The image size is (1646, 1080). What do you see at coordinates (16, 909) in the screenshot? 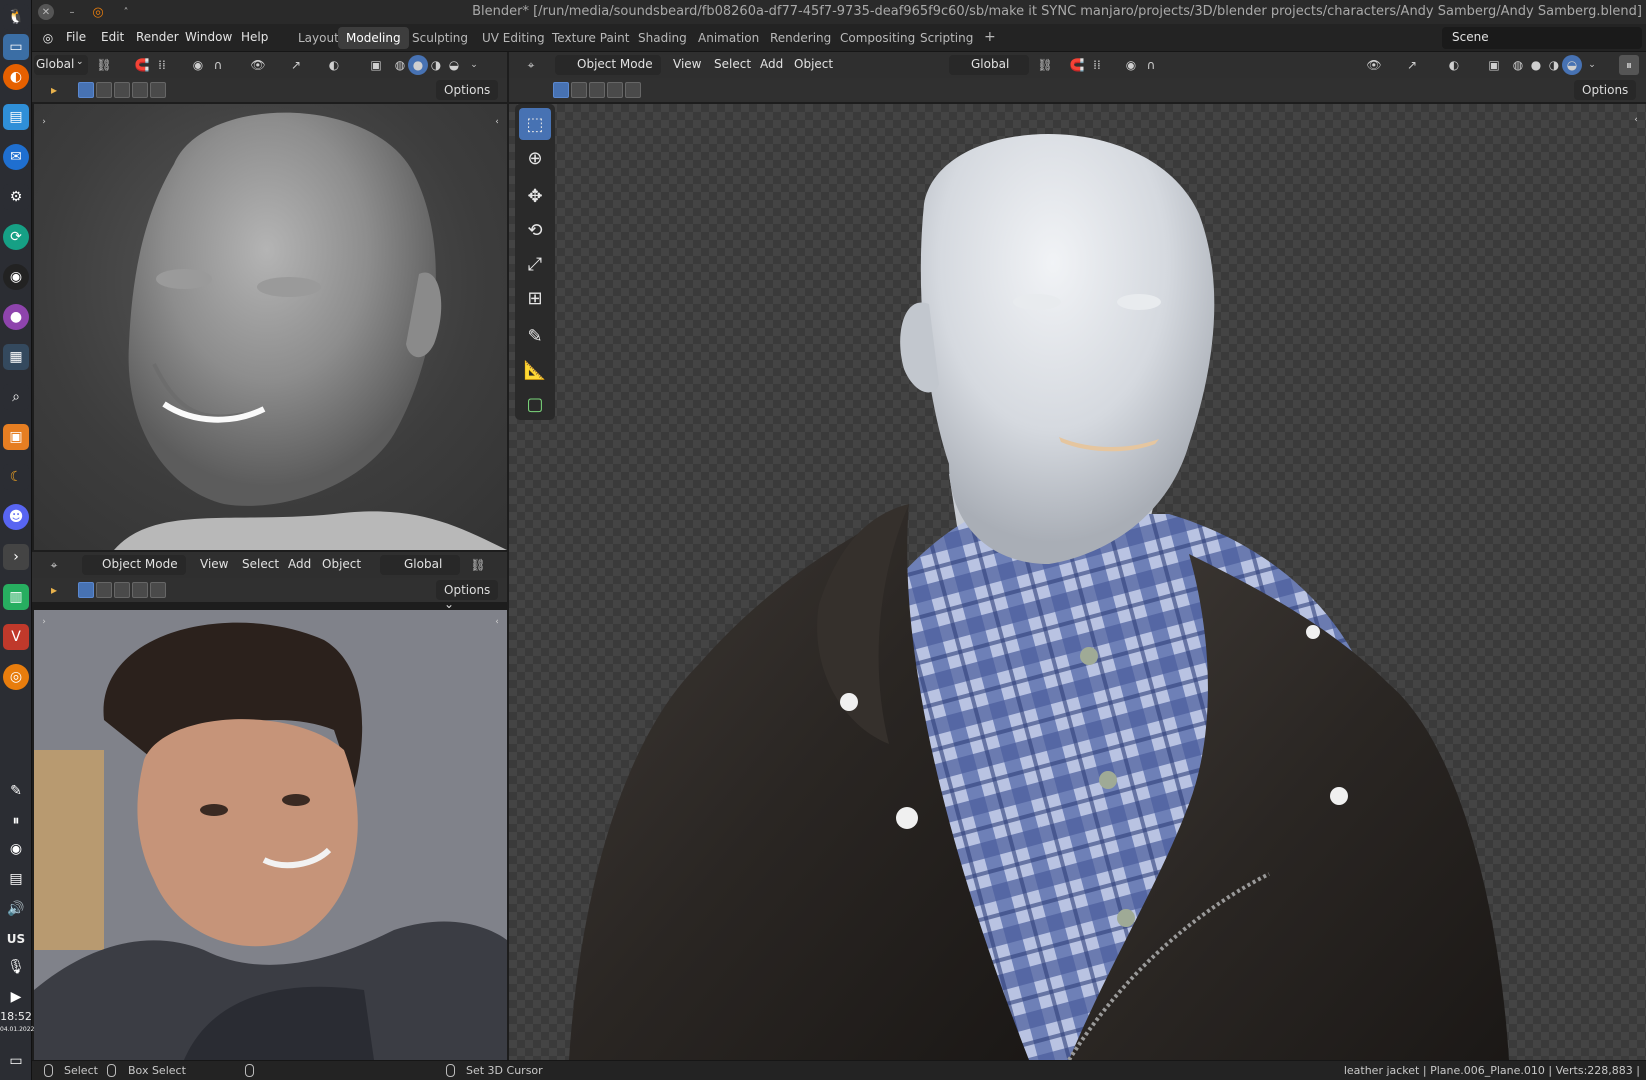
I see `volume-icon: 🔊` at bounding box center [16, 909].